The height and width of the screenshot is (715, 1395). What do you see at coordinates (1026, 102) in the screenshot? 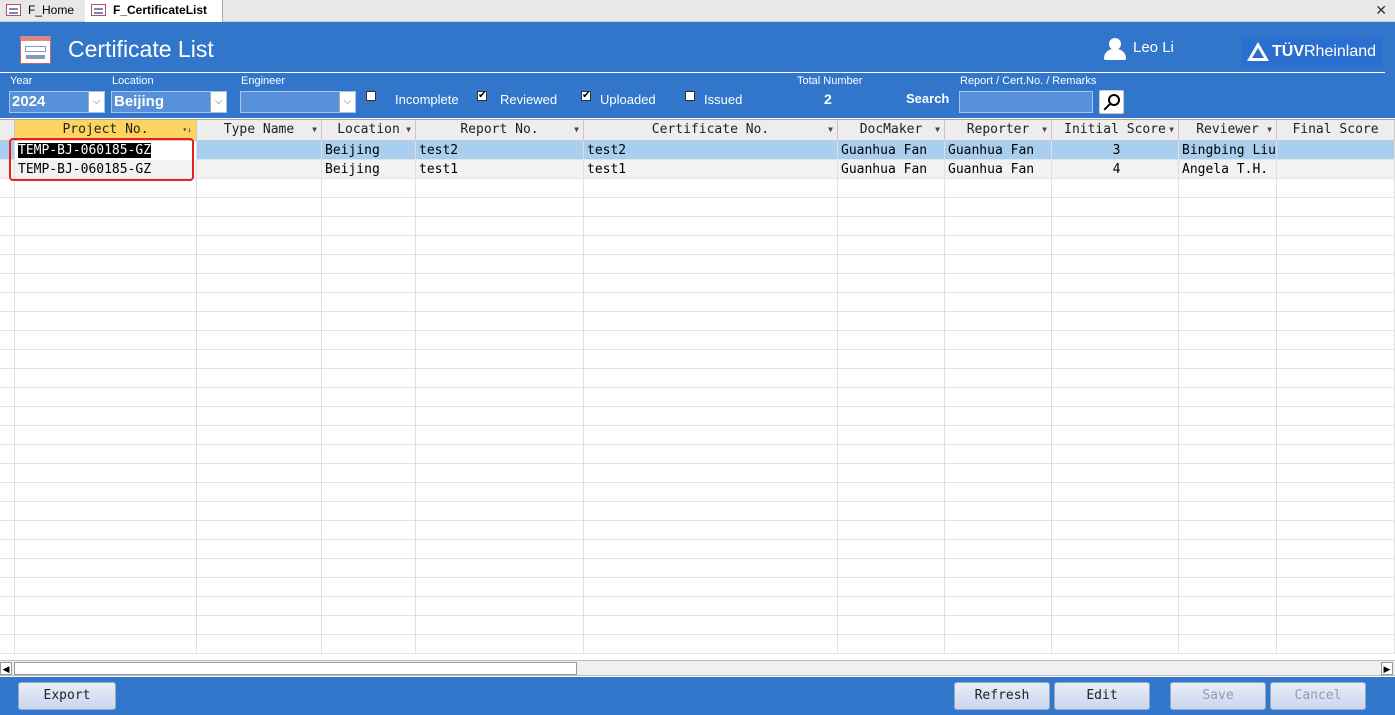
I see `search-input` at bounding box center [1026, 102].